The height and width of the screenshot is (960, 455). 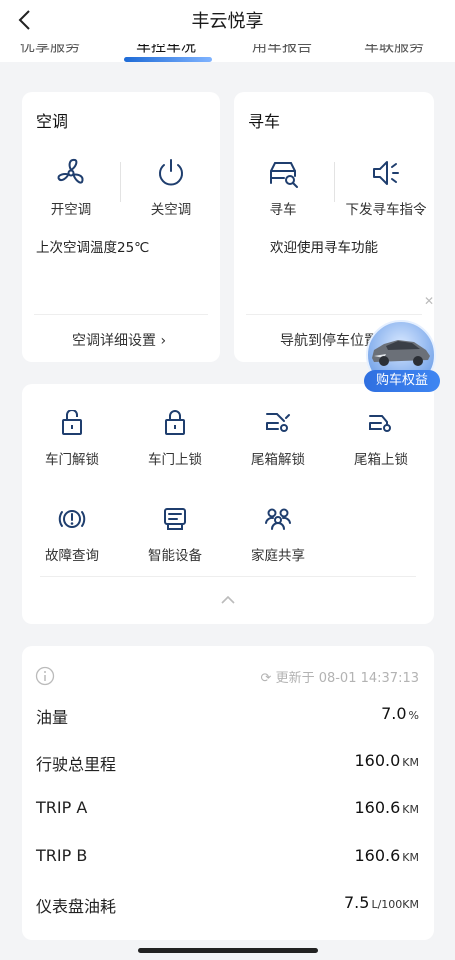 I want to click on trip-a-label: TRIP A, so click(x=62, y=807).